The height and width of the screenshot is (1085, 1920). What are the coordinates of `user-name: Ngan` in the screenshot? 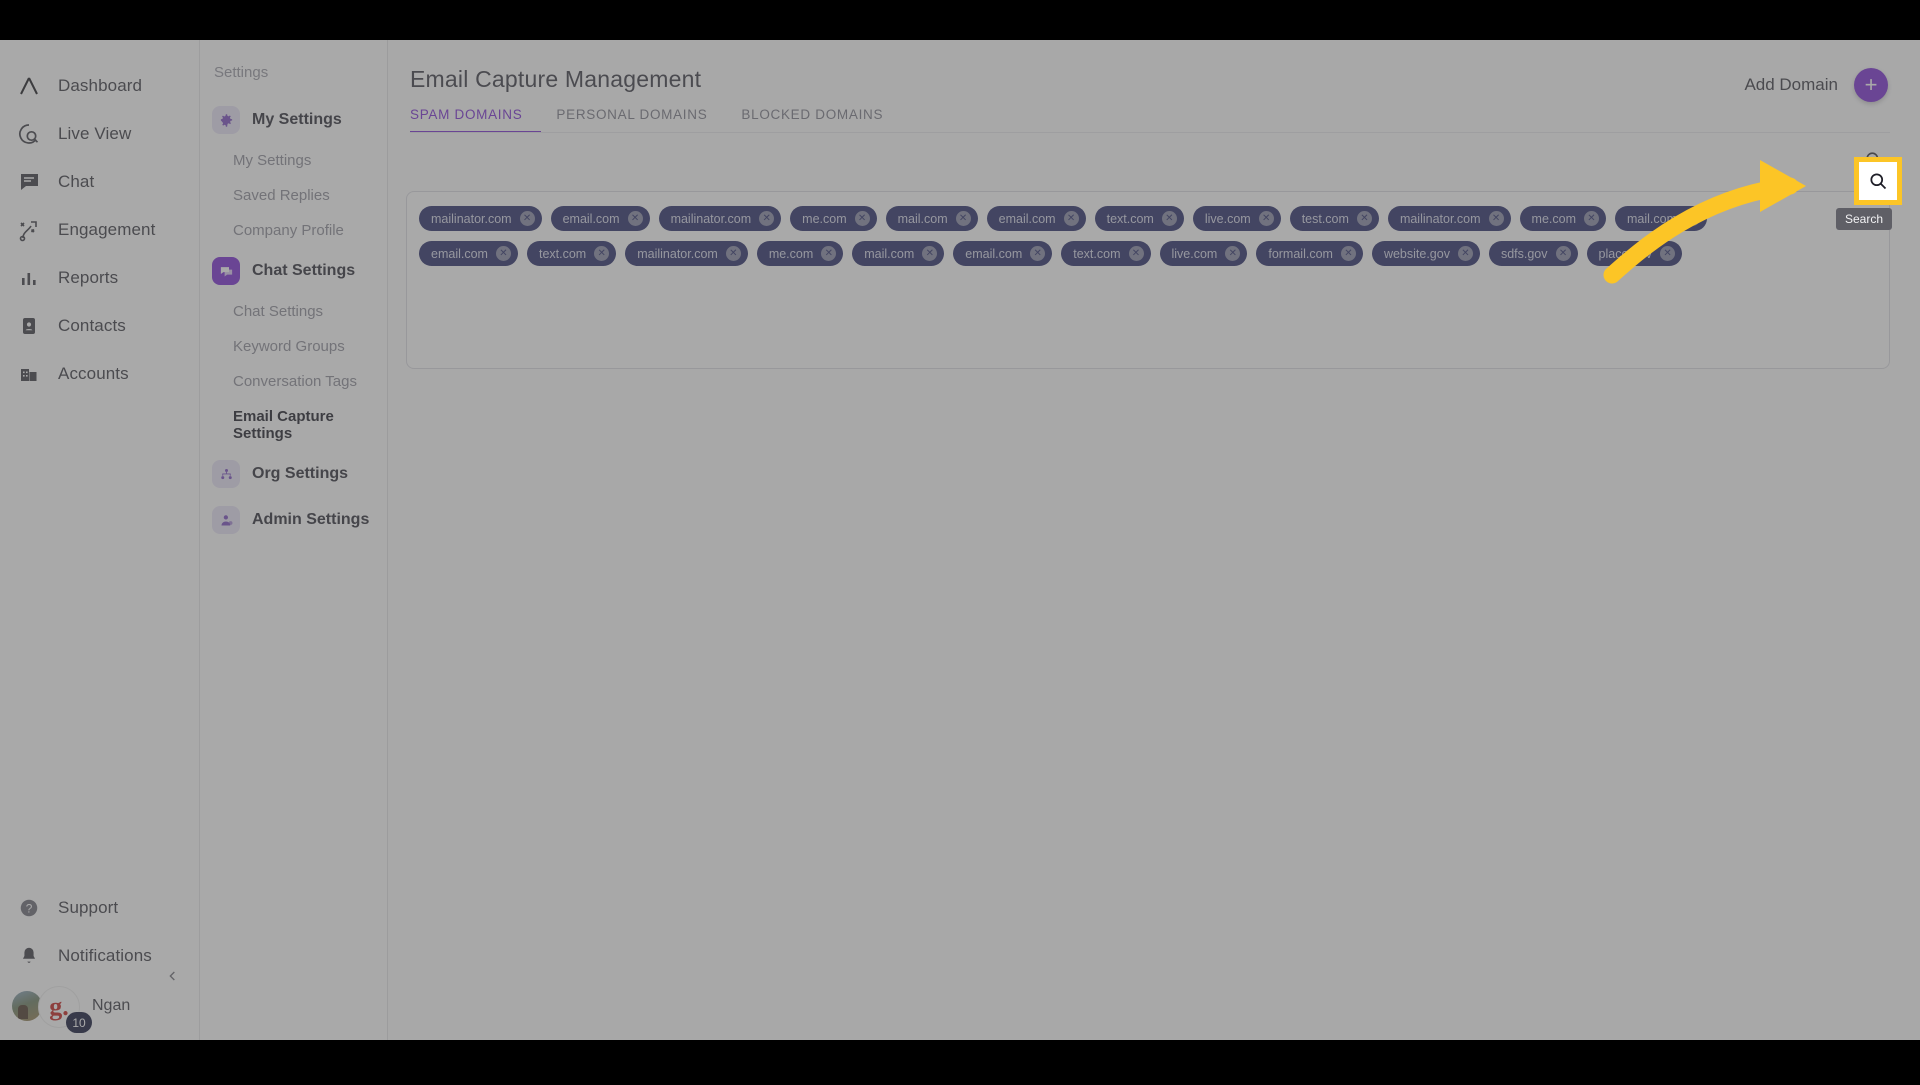 It's located at (111, 1005).